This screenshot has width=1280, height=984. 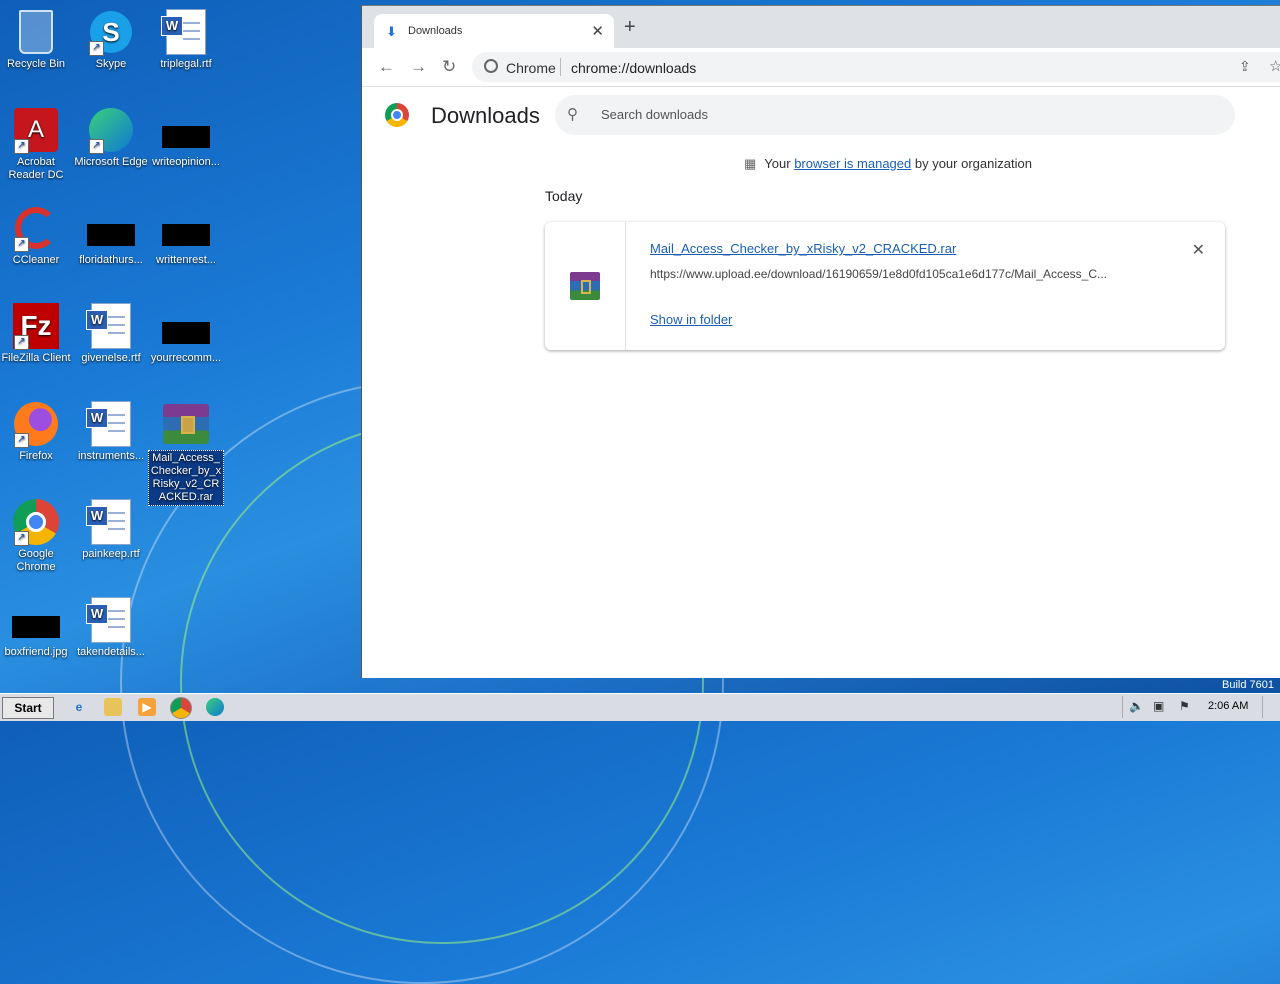 I want to click on icon-label: CCleaner, so click(x=36, y=260).